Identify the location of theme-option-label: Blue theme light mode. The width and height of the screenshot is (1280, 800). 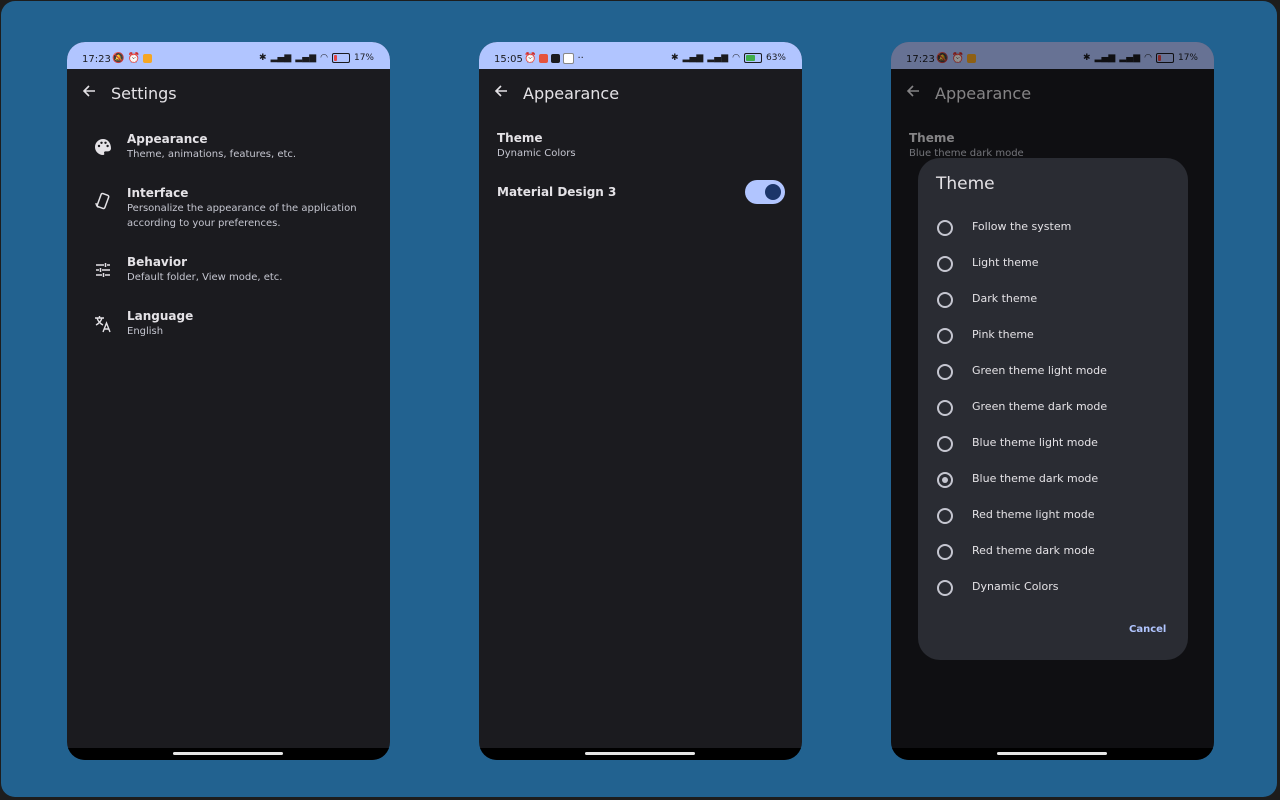
(1035, 442).